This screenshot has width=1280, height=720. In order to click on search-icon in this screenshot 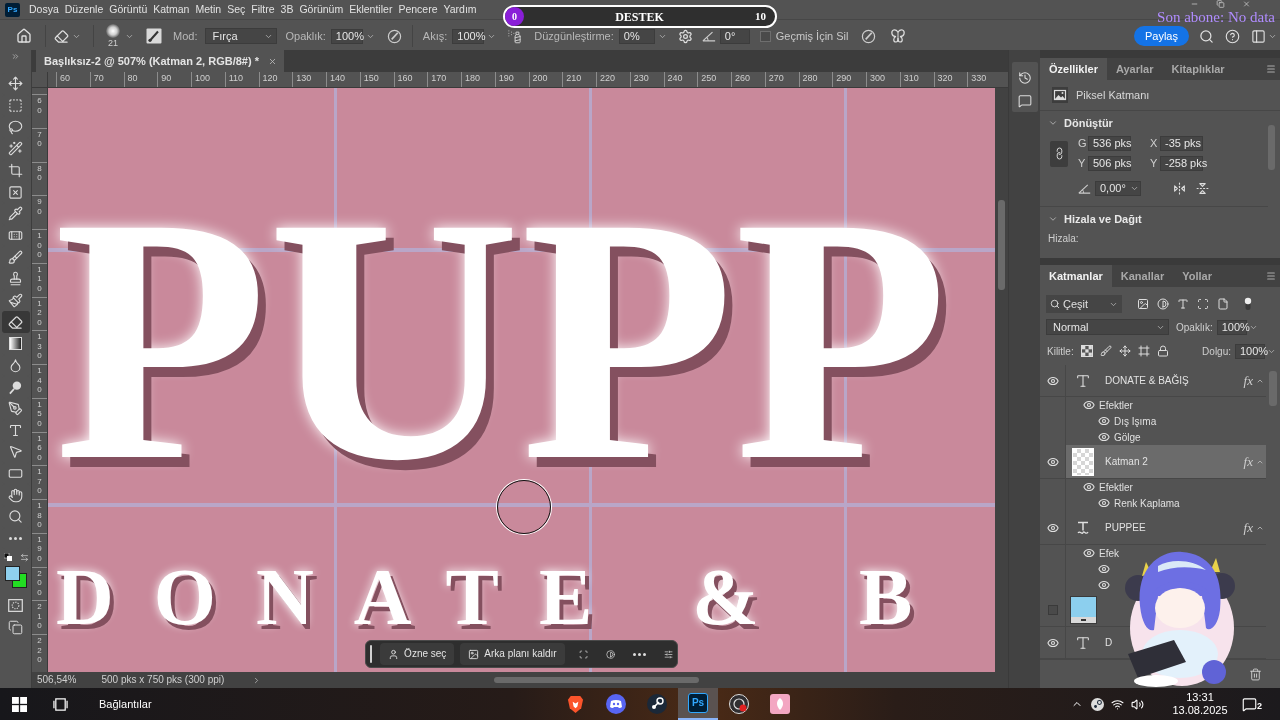, I will do `click(1206, 36)`.